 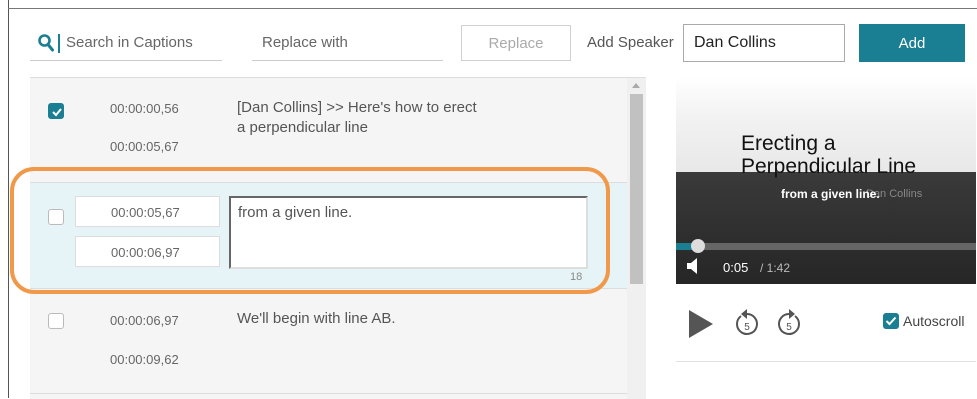 What do you see at coordinates (830, 194) in the screenshot?
I see `video-caption-overlay: from a given line.` at bounding box center [830, 194].